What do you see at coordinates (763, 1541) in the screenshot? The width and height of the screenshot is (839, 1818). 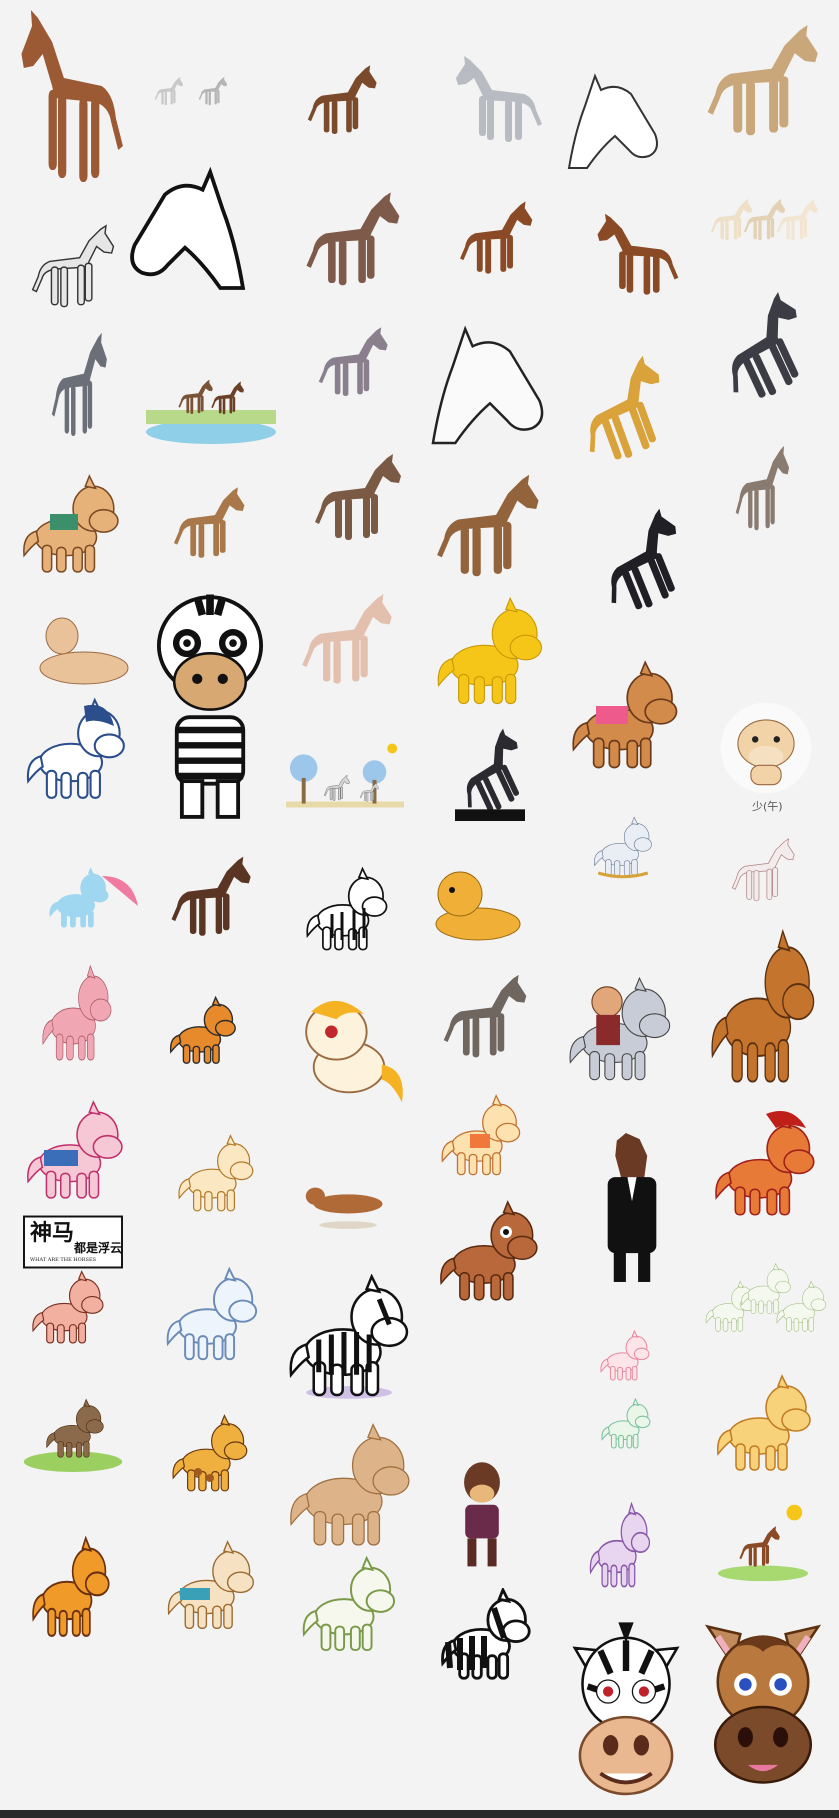 I see `horse-on-hill-with-sun` at bounding box center [763, 1541].